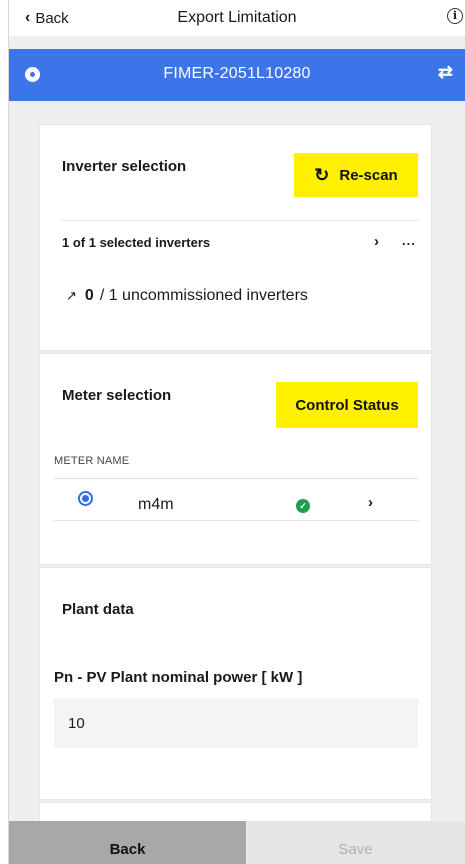 The width and height of the screenshot is (465, 864). I want to click on selected-inverters-text: 1 of 1 selected inverters, so click(136, 242).